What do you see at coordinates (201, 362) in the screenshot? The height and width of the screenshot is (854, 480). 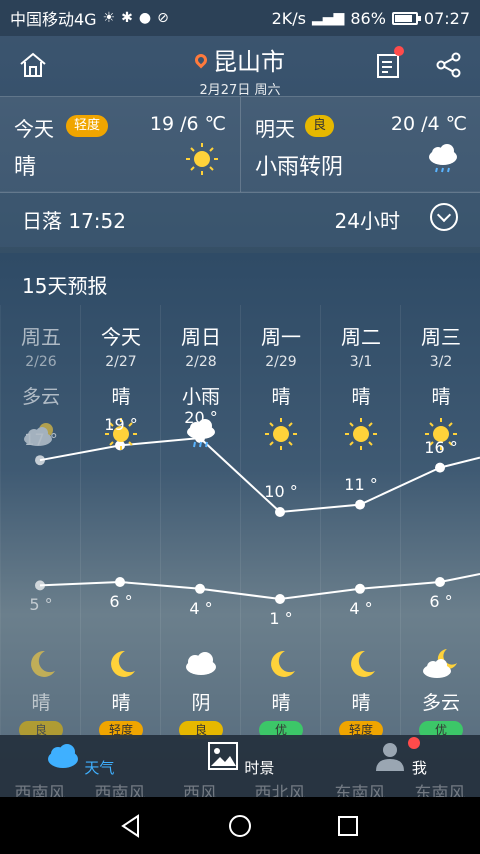 I see `day-date: 2/28` at bounding box center [201, 362].